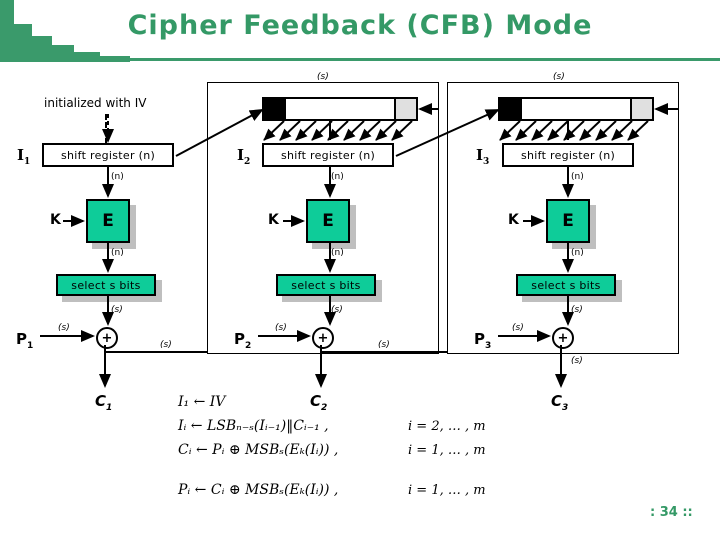 This screenshot has height=540, width=720. Describe the element at coordinates (577, 310) in the screenshot. I see `stage-3-sel-out-width: (s)` at that location.